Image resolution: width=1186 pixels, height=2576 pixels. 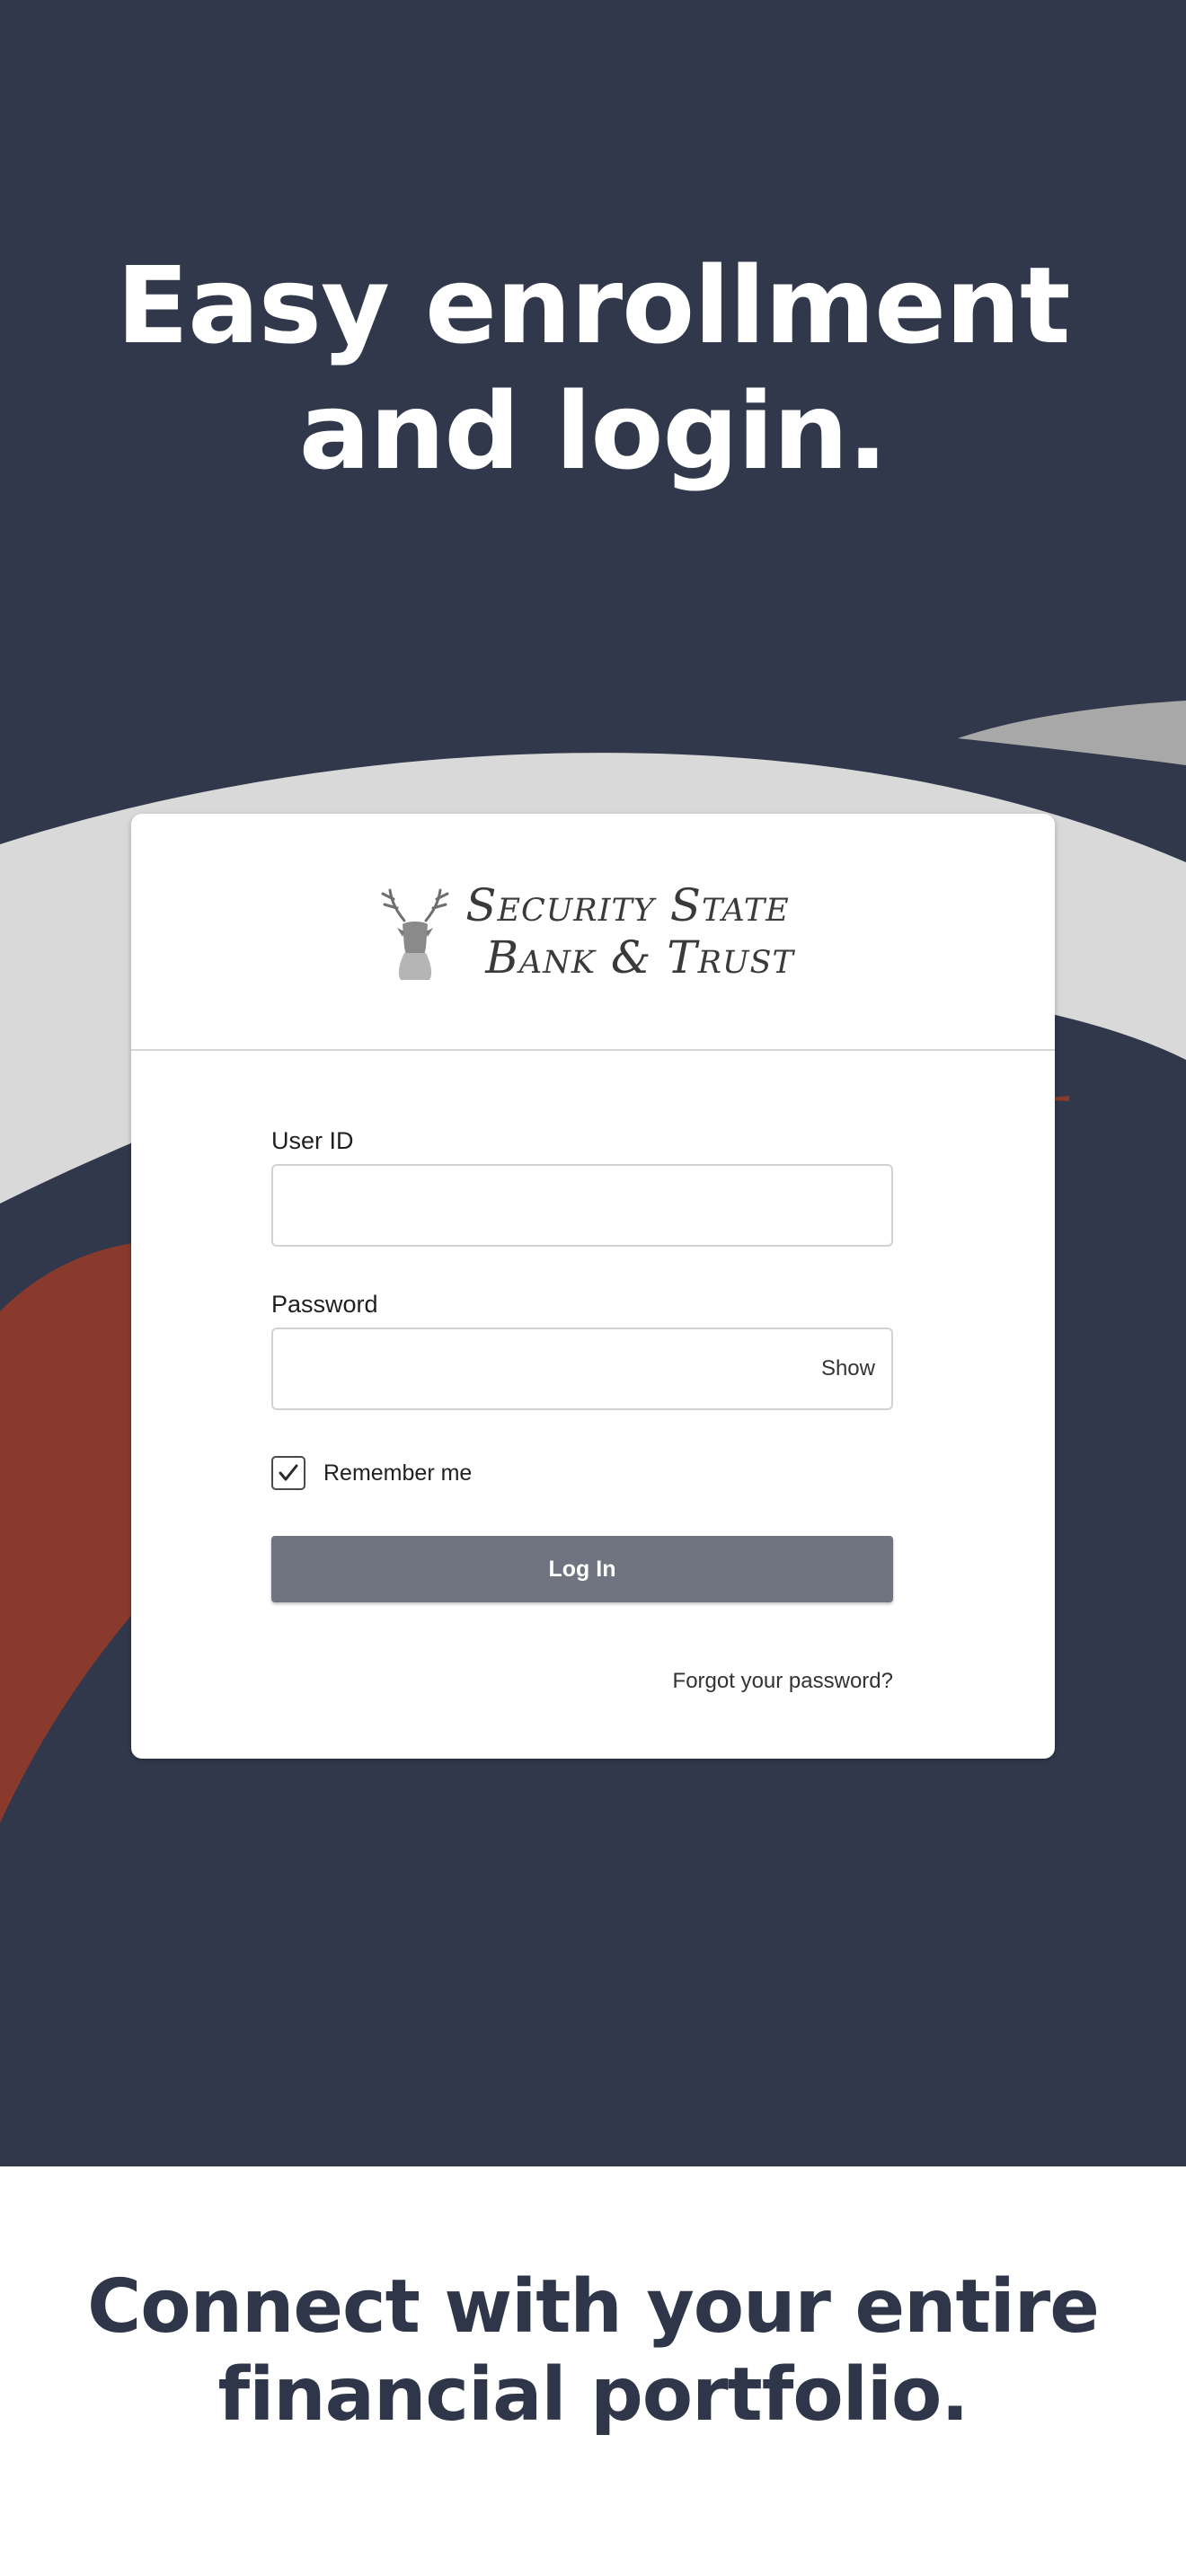 What do you see at coordinates (1072, 733) in the screenshot?
I see `swoosh-gray` at bounding box center [1072, 733].